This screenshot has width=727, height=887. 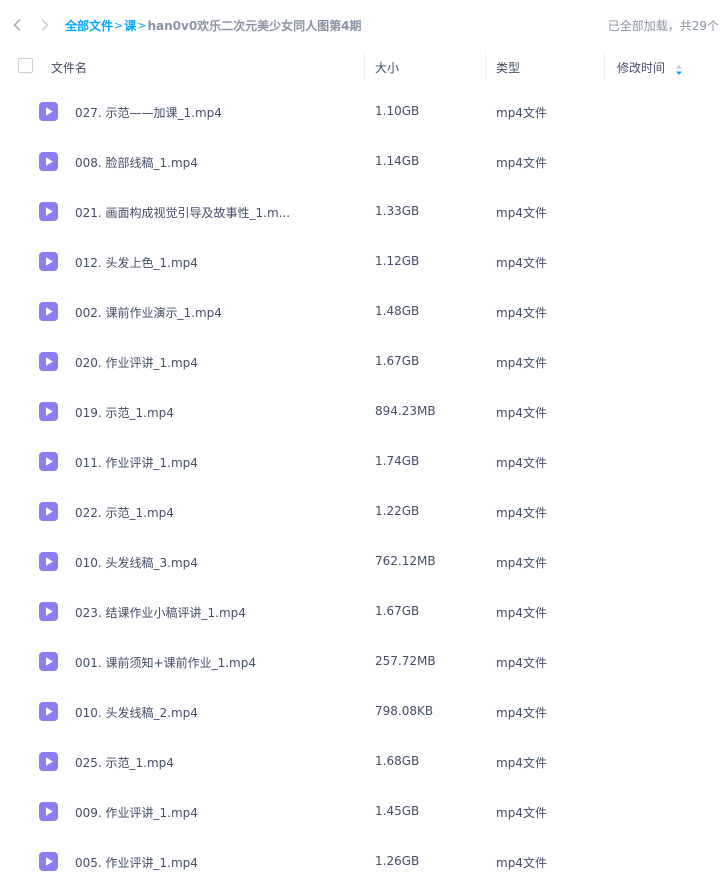 What do you see at coordinates (397, 461) in the screenshot?
I see `file-size: 1.74GB` at bounding box center [397, 461].